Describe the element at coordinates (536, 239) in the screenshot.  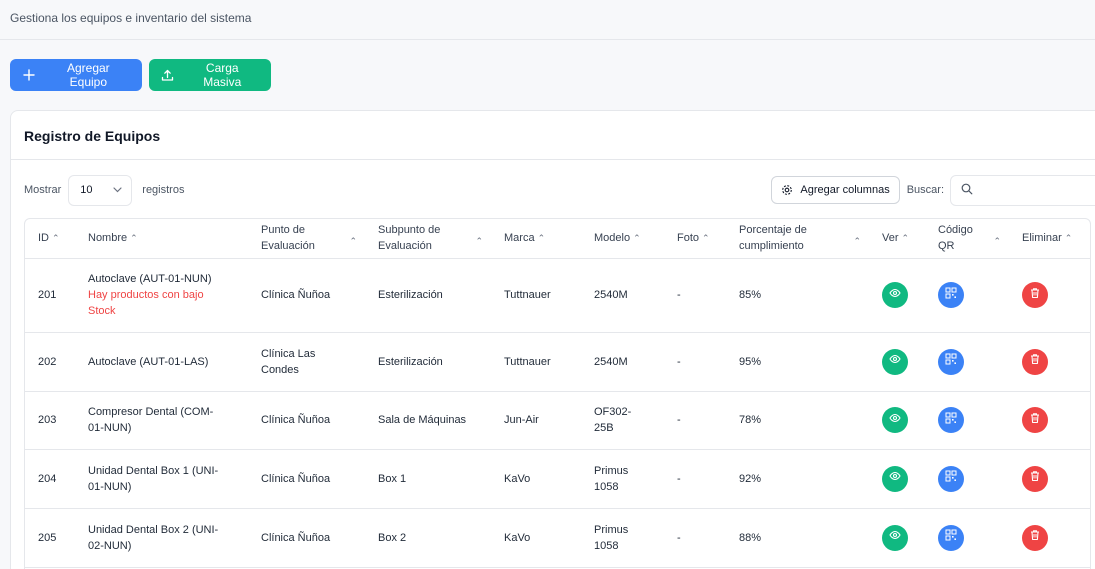
I see `col-header-marca: Marca ⌃` at that location.